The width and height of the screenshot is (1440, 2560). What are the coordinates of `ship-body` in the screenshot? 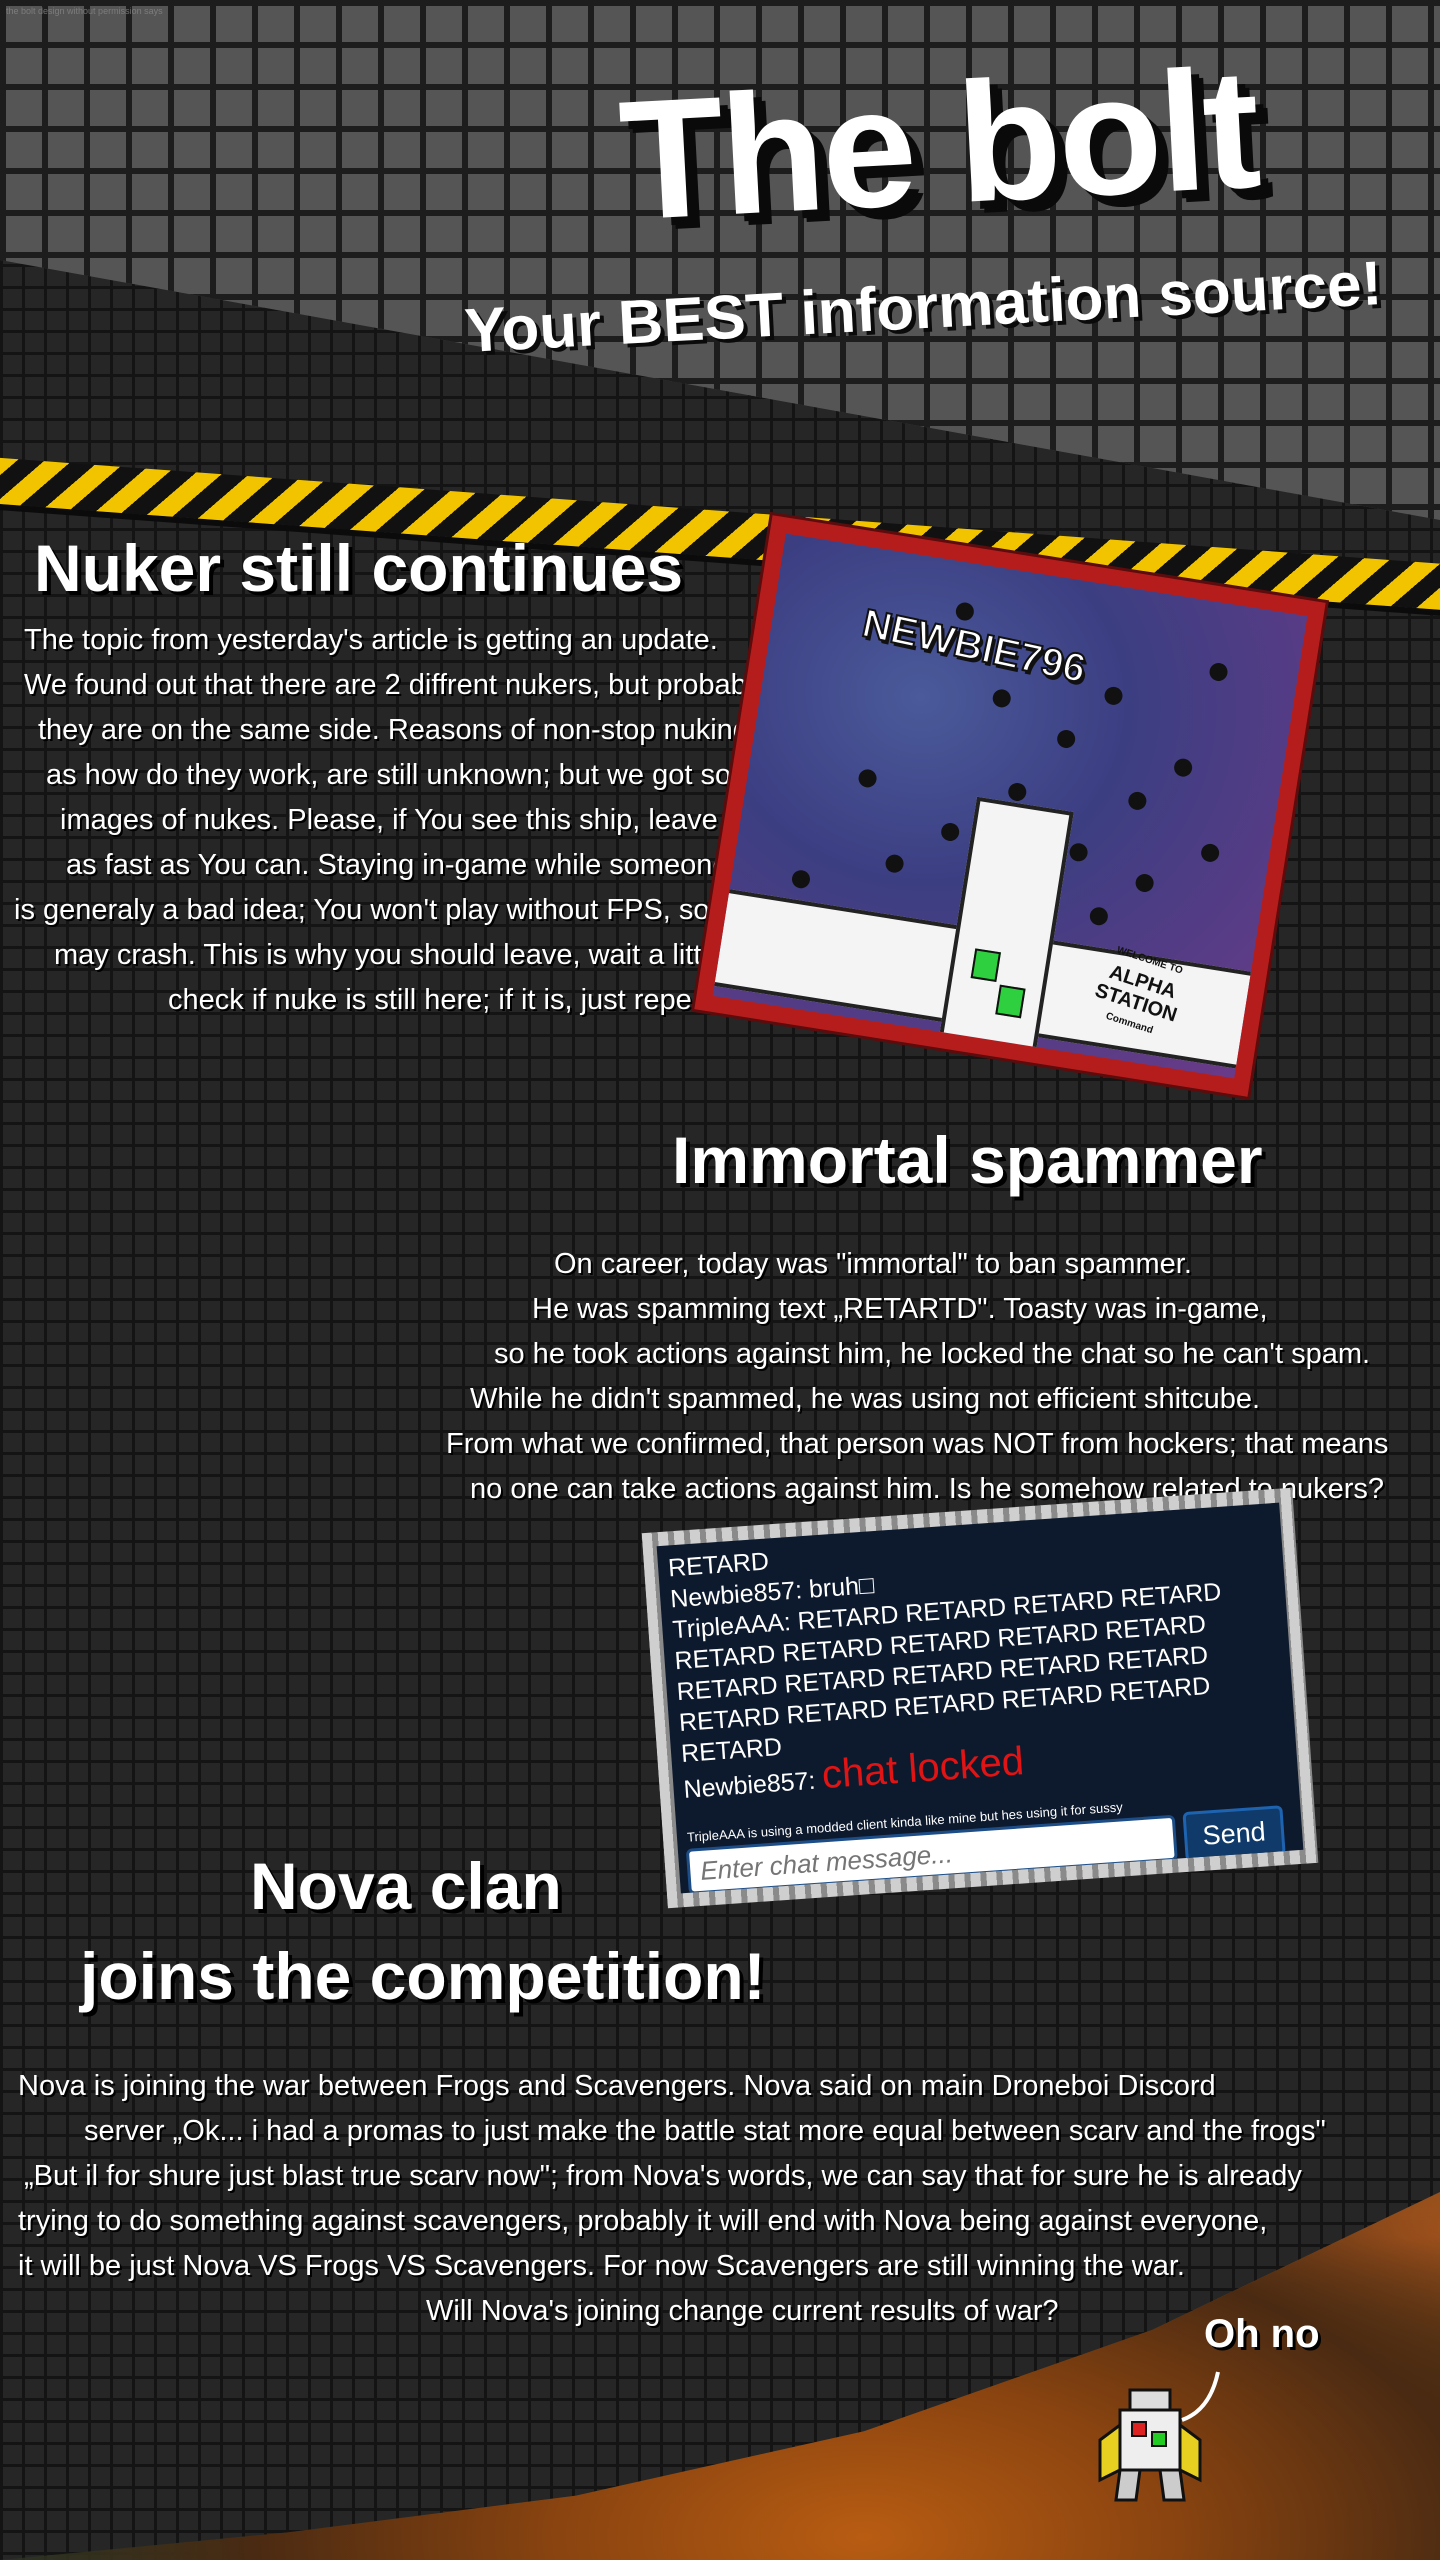 It's located at (1150, 2440).